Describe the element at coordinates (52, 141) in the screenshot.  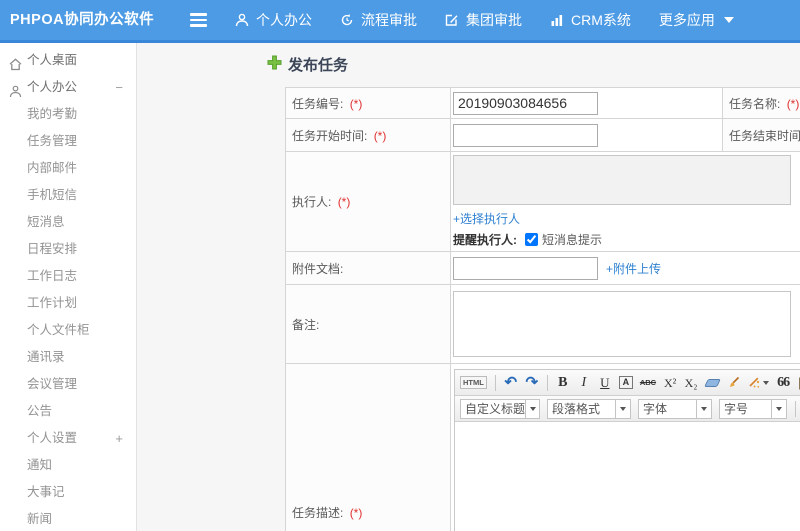
I see `sidebar-item-label: 任务管理` at that location.